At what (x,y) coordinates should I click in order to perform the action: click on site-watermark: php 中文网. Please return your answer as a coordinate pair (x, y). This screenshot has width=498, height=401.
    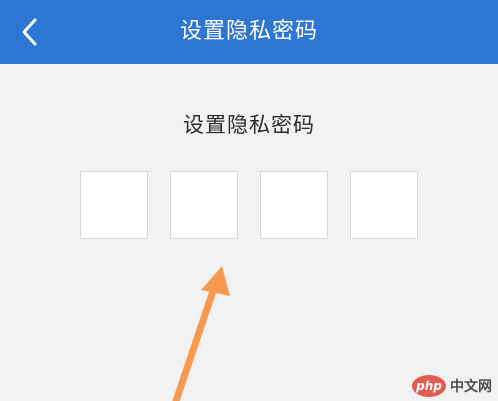
    Looking at the image, I should click on (452, 386).